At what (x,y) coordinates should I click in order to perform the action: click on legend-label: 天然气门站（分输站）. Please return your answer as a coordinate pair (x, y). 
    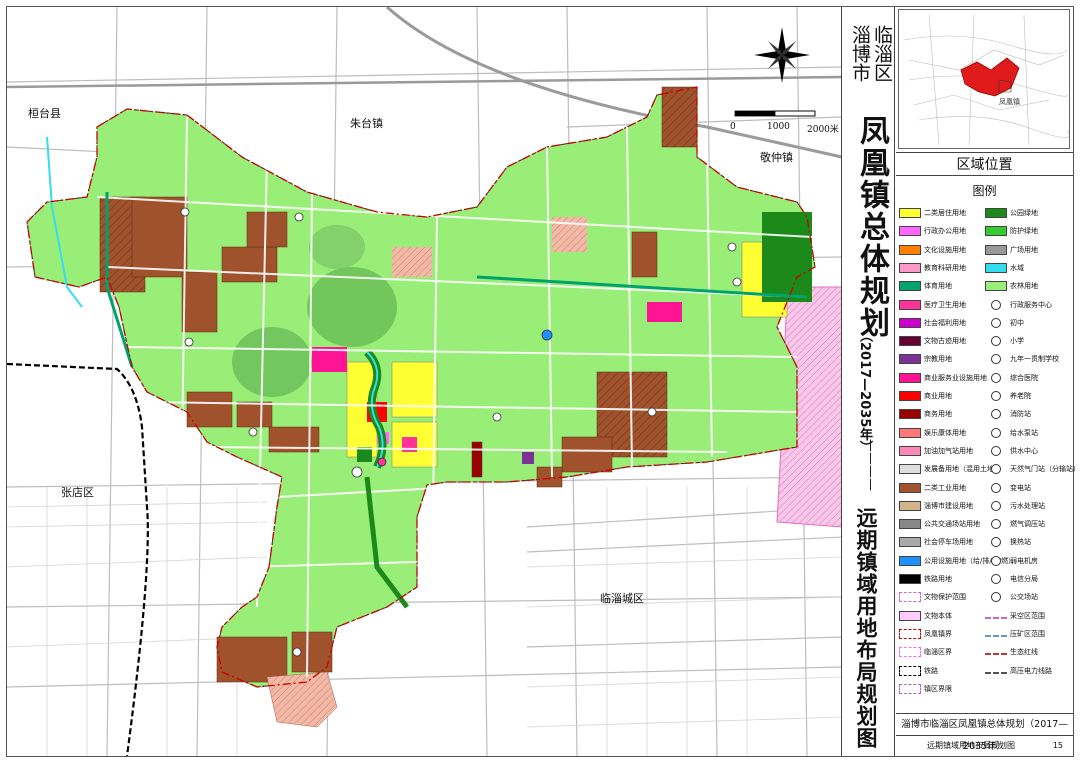
    Looking at the image, I should click on (1045, 468).